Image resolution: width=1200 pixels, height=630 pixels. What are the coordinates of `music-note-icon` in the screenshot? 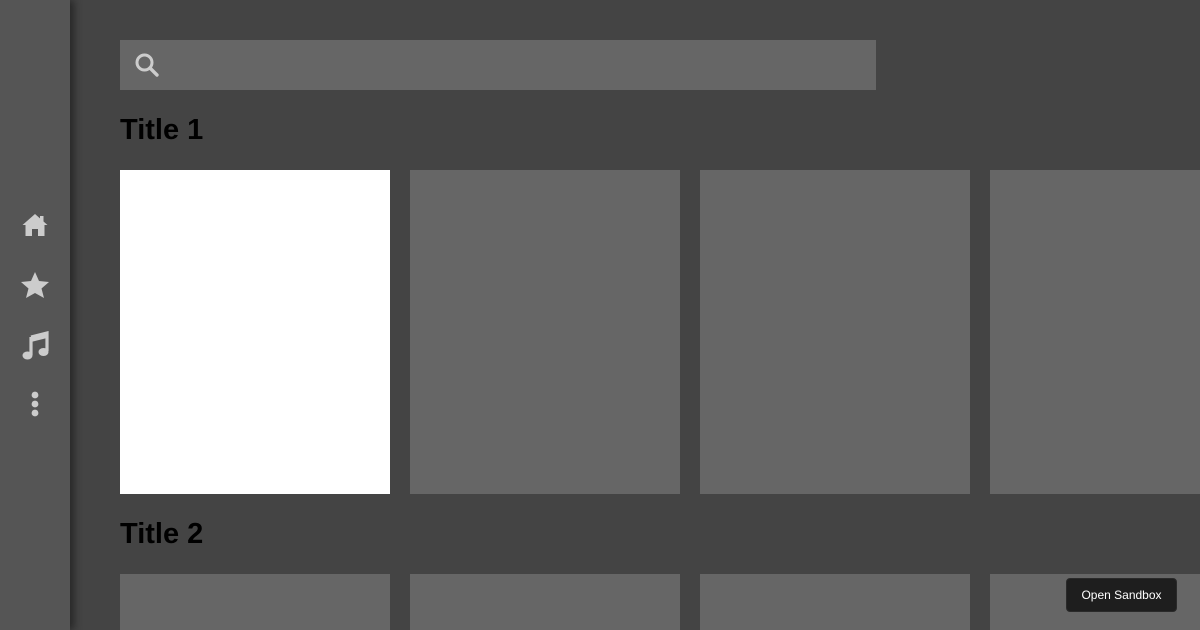 It's located at (35, 346).